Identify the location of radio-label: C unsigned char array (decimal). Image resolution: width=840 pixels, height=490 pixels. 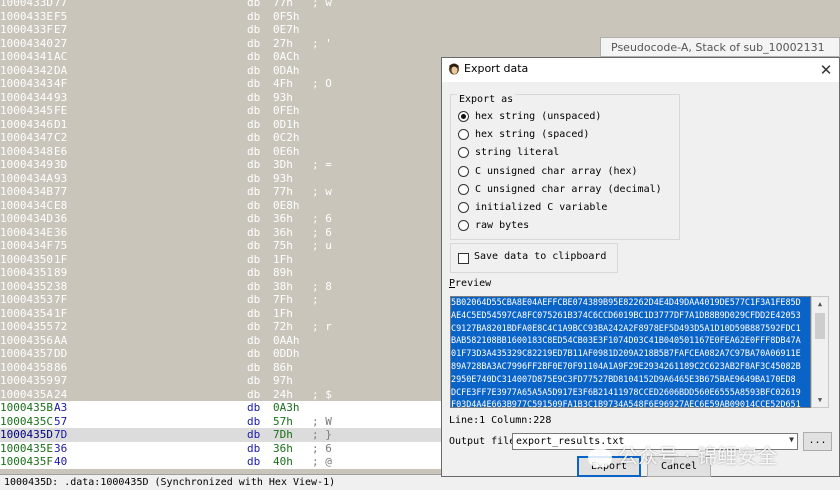
(568, 190).